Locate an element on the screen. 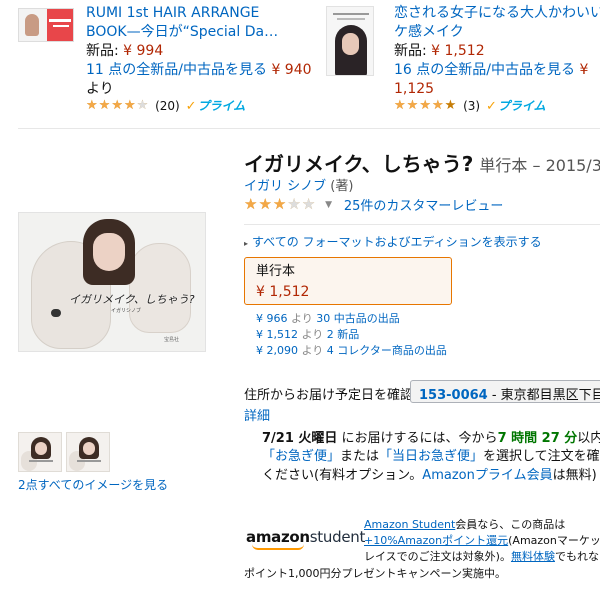  author-link: イガリ シノブ is located at coordinates (285, 186).